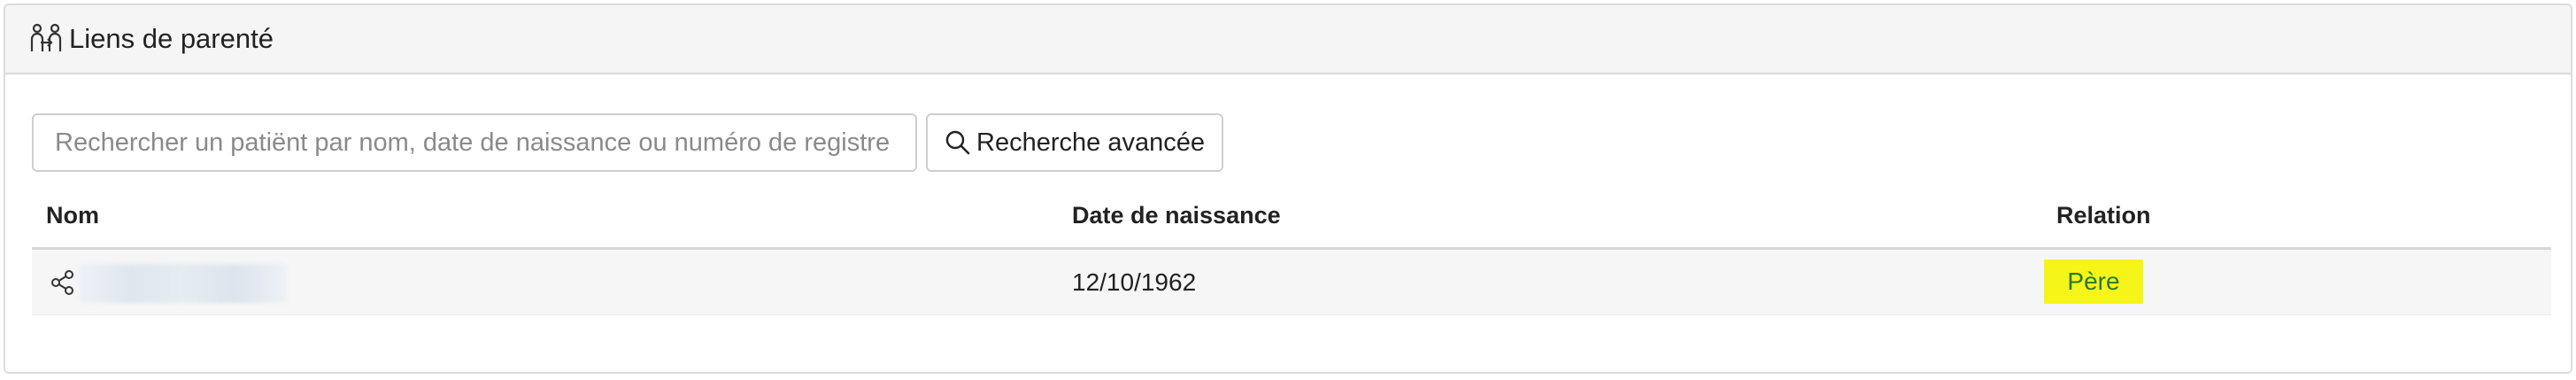 The width and height of the screenshot is (2576, 380). I want to click on column-header-relation: Relation, so click(2103, 215).